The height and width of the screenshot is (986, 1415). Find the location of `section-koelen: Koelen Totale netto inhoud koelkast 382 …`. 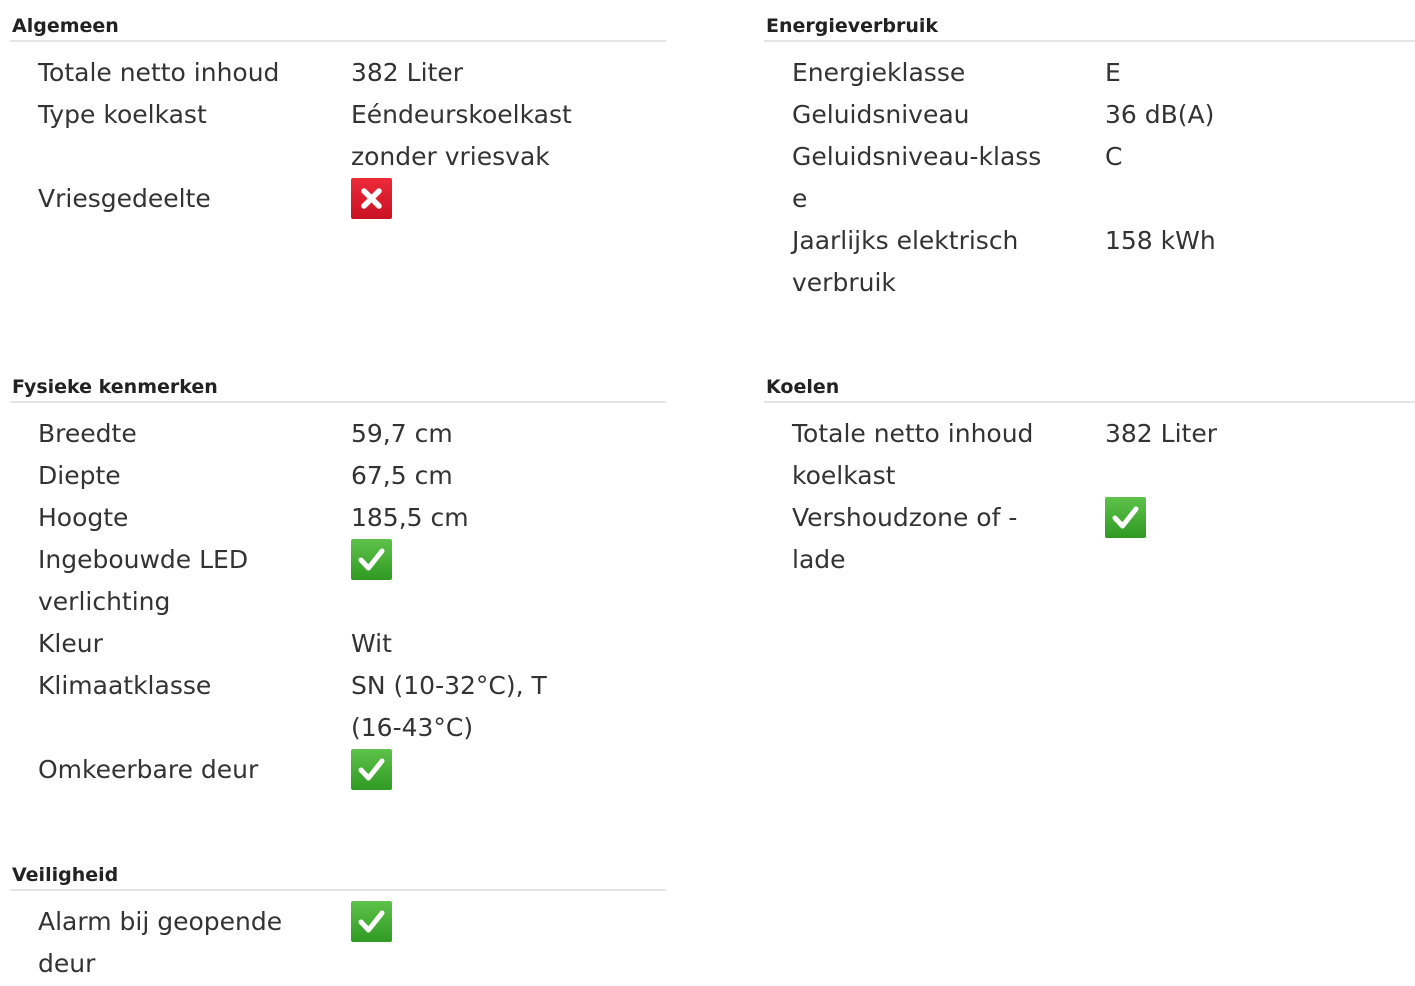

section-koelen: Koelen Totale netto inhoud koelkast 382 … is located at coordinates (1089, 477).